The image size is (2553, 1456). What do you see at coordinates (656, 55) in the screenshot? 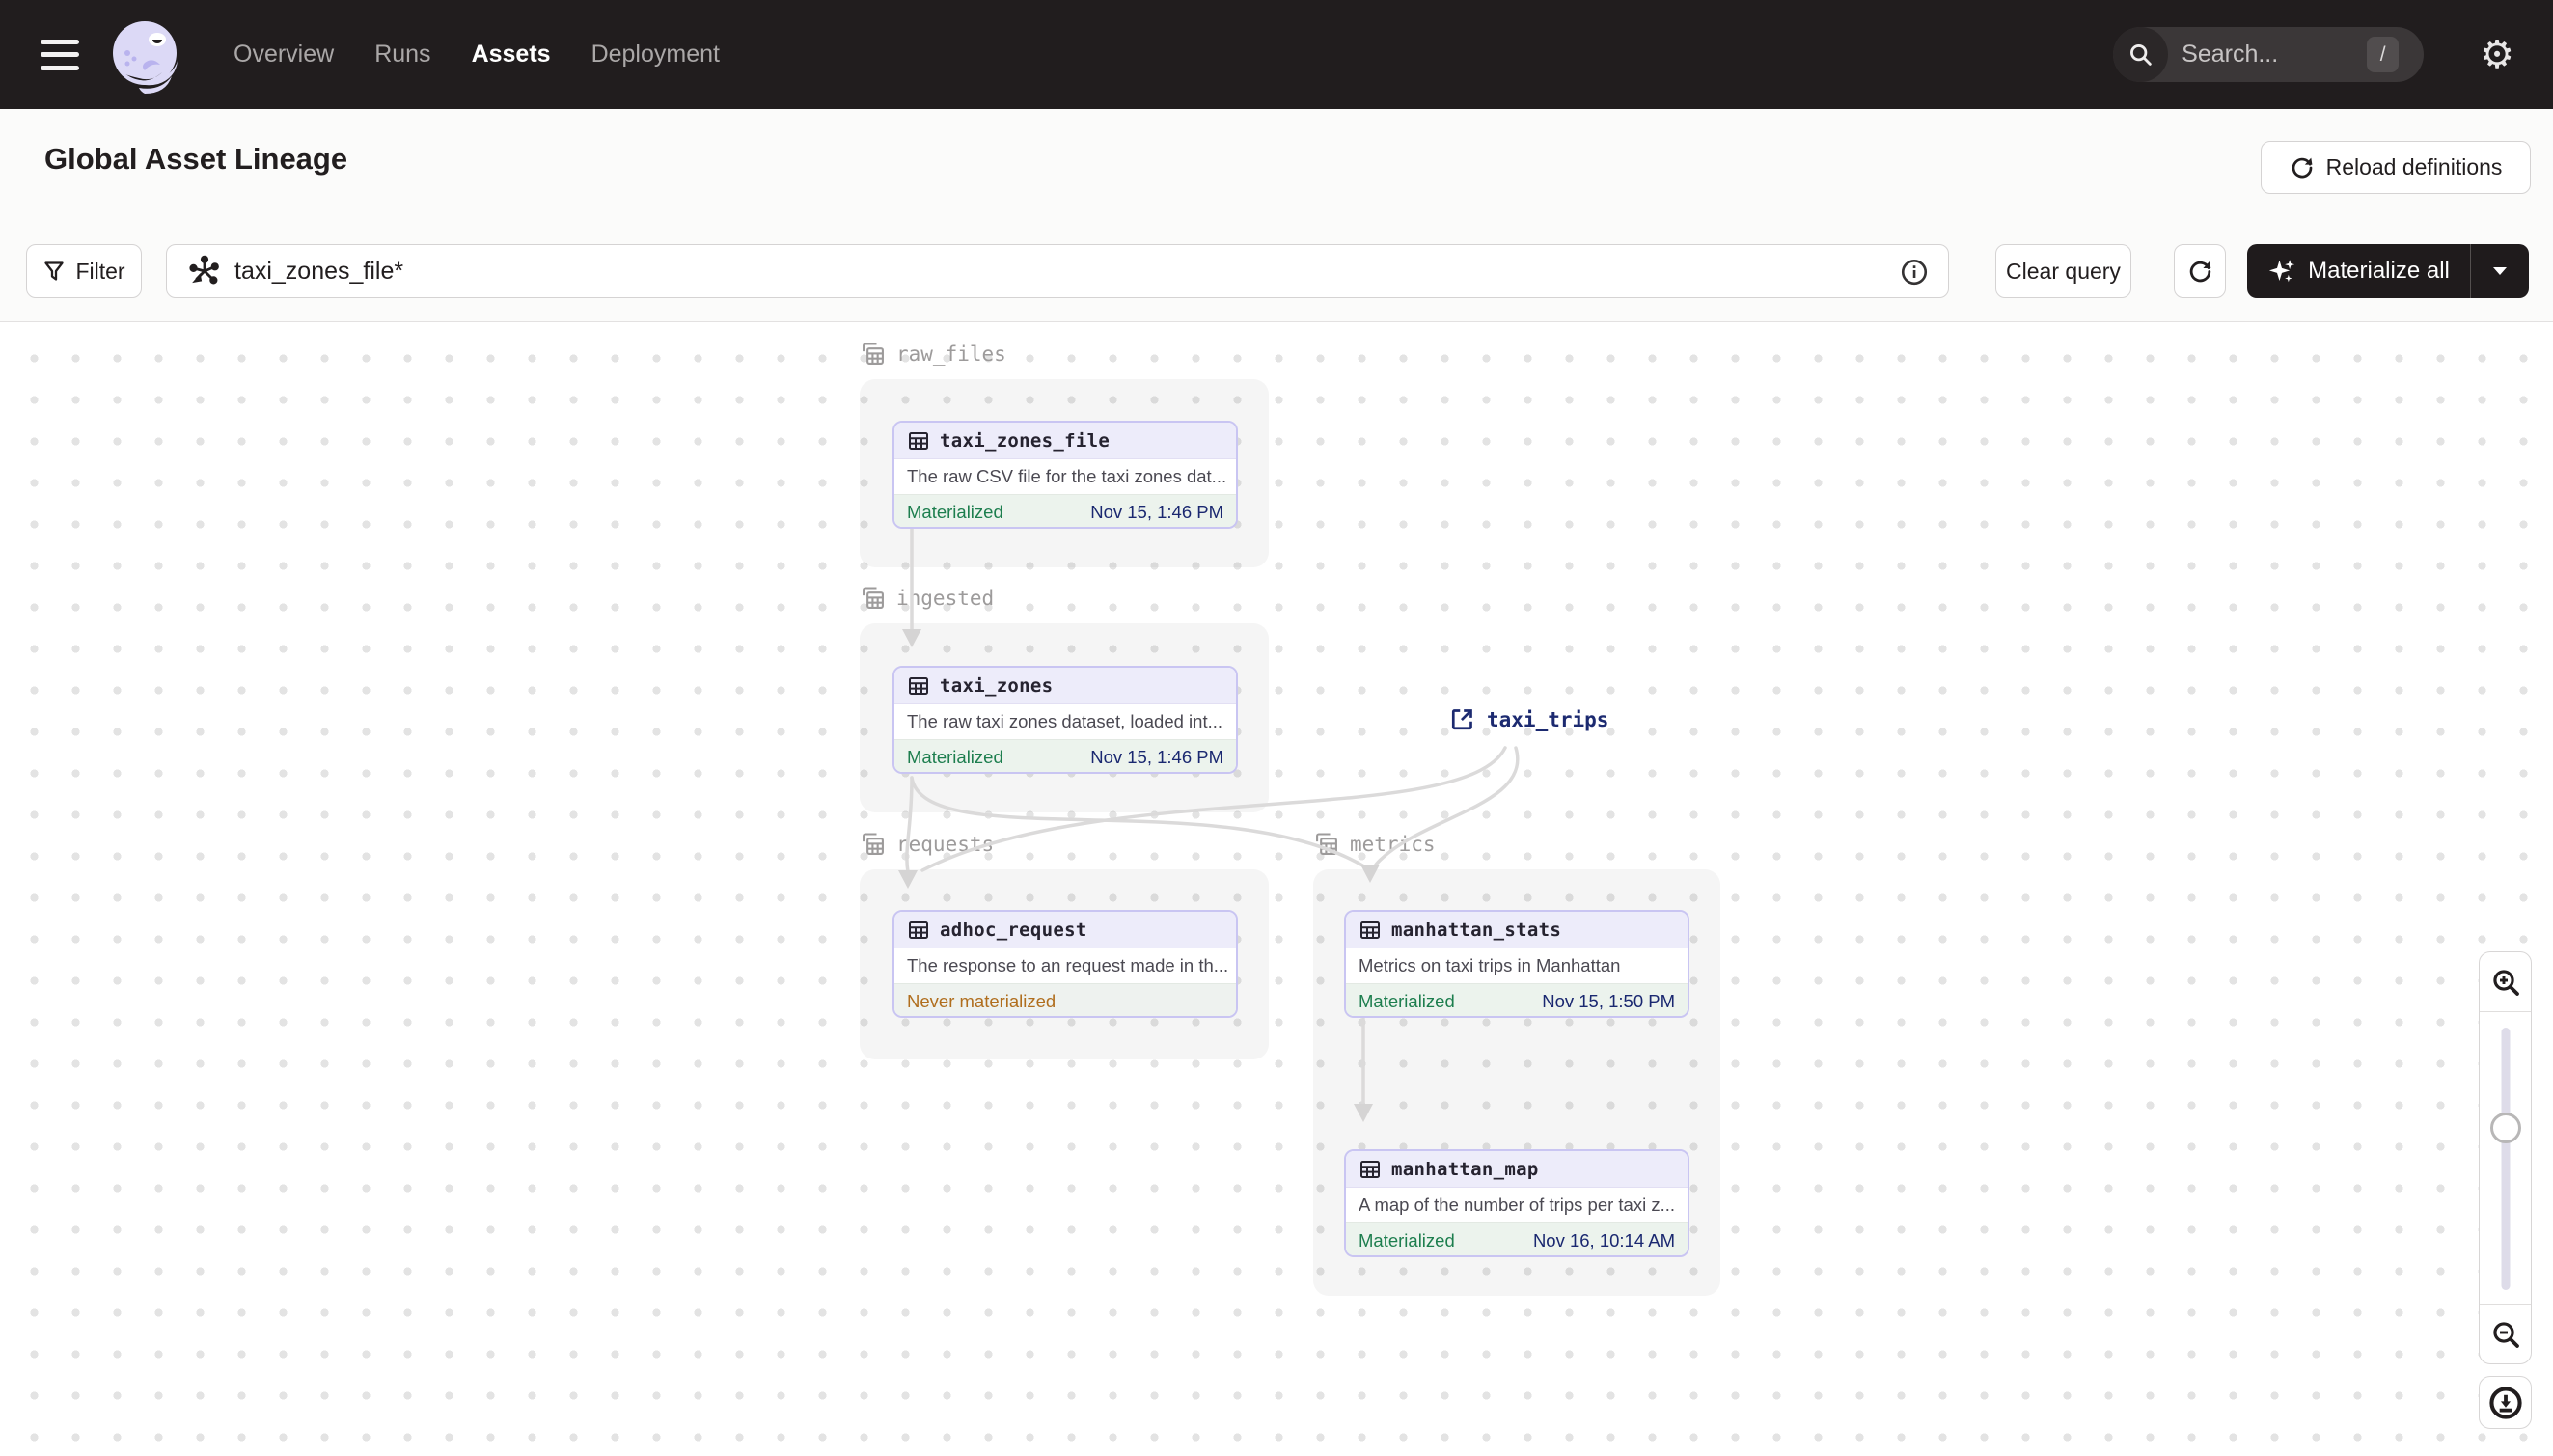
I see `tab-deployment: Deployment` at bounding box center [656, 55].